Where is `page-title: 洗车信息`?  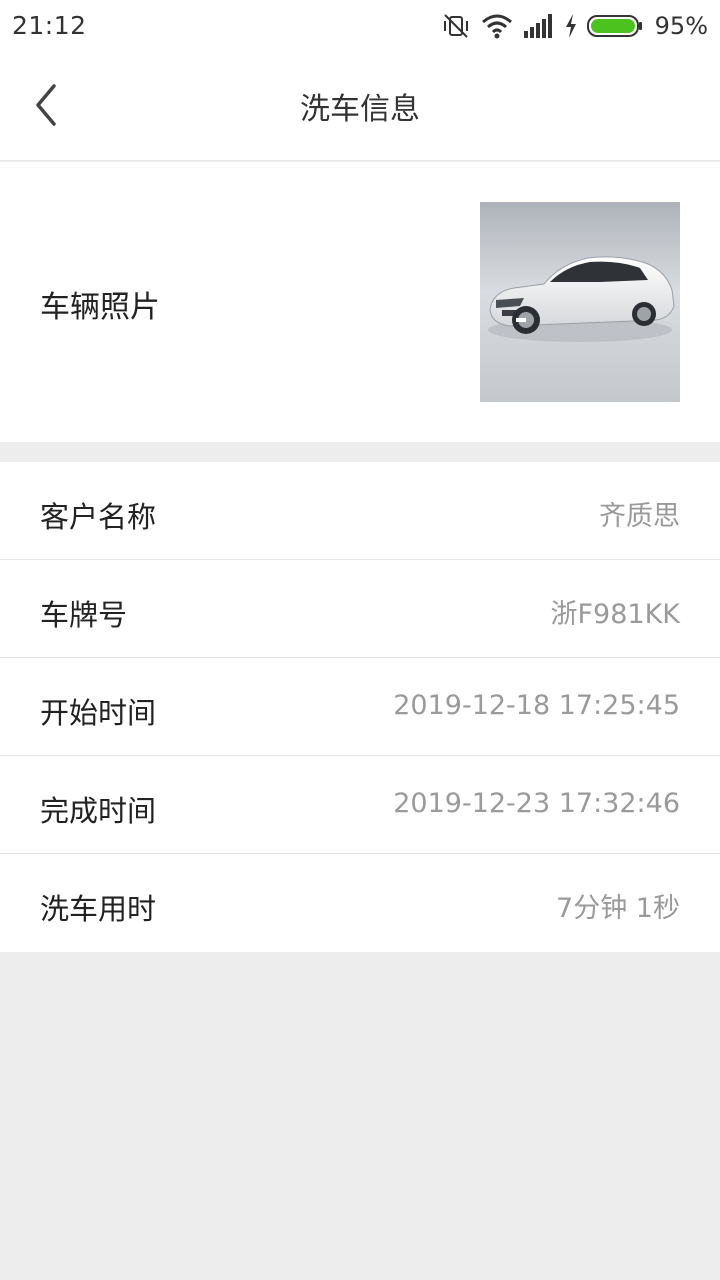
page-title: 洗车信息 is located at coordinates (360, 109).